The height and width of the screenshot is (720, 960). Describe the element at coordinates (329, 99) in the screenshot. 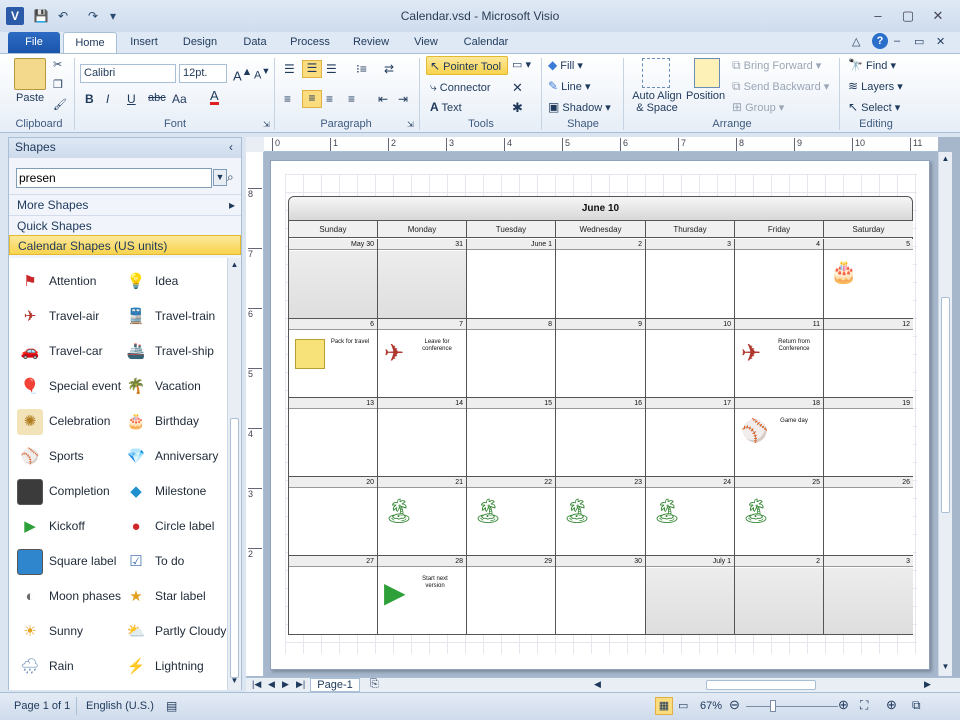

I see `align-right-icon: ≡` at that location.